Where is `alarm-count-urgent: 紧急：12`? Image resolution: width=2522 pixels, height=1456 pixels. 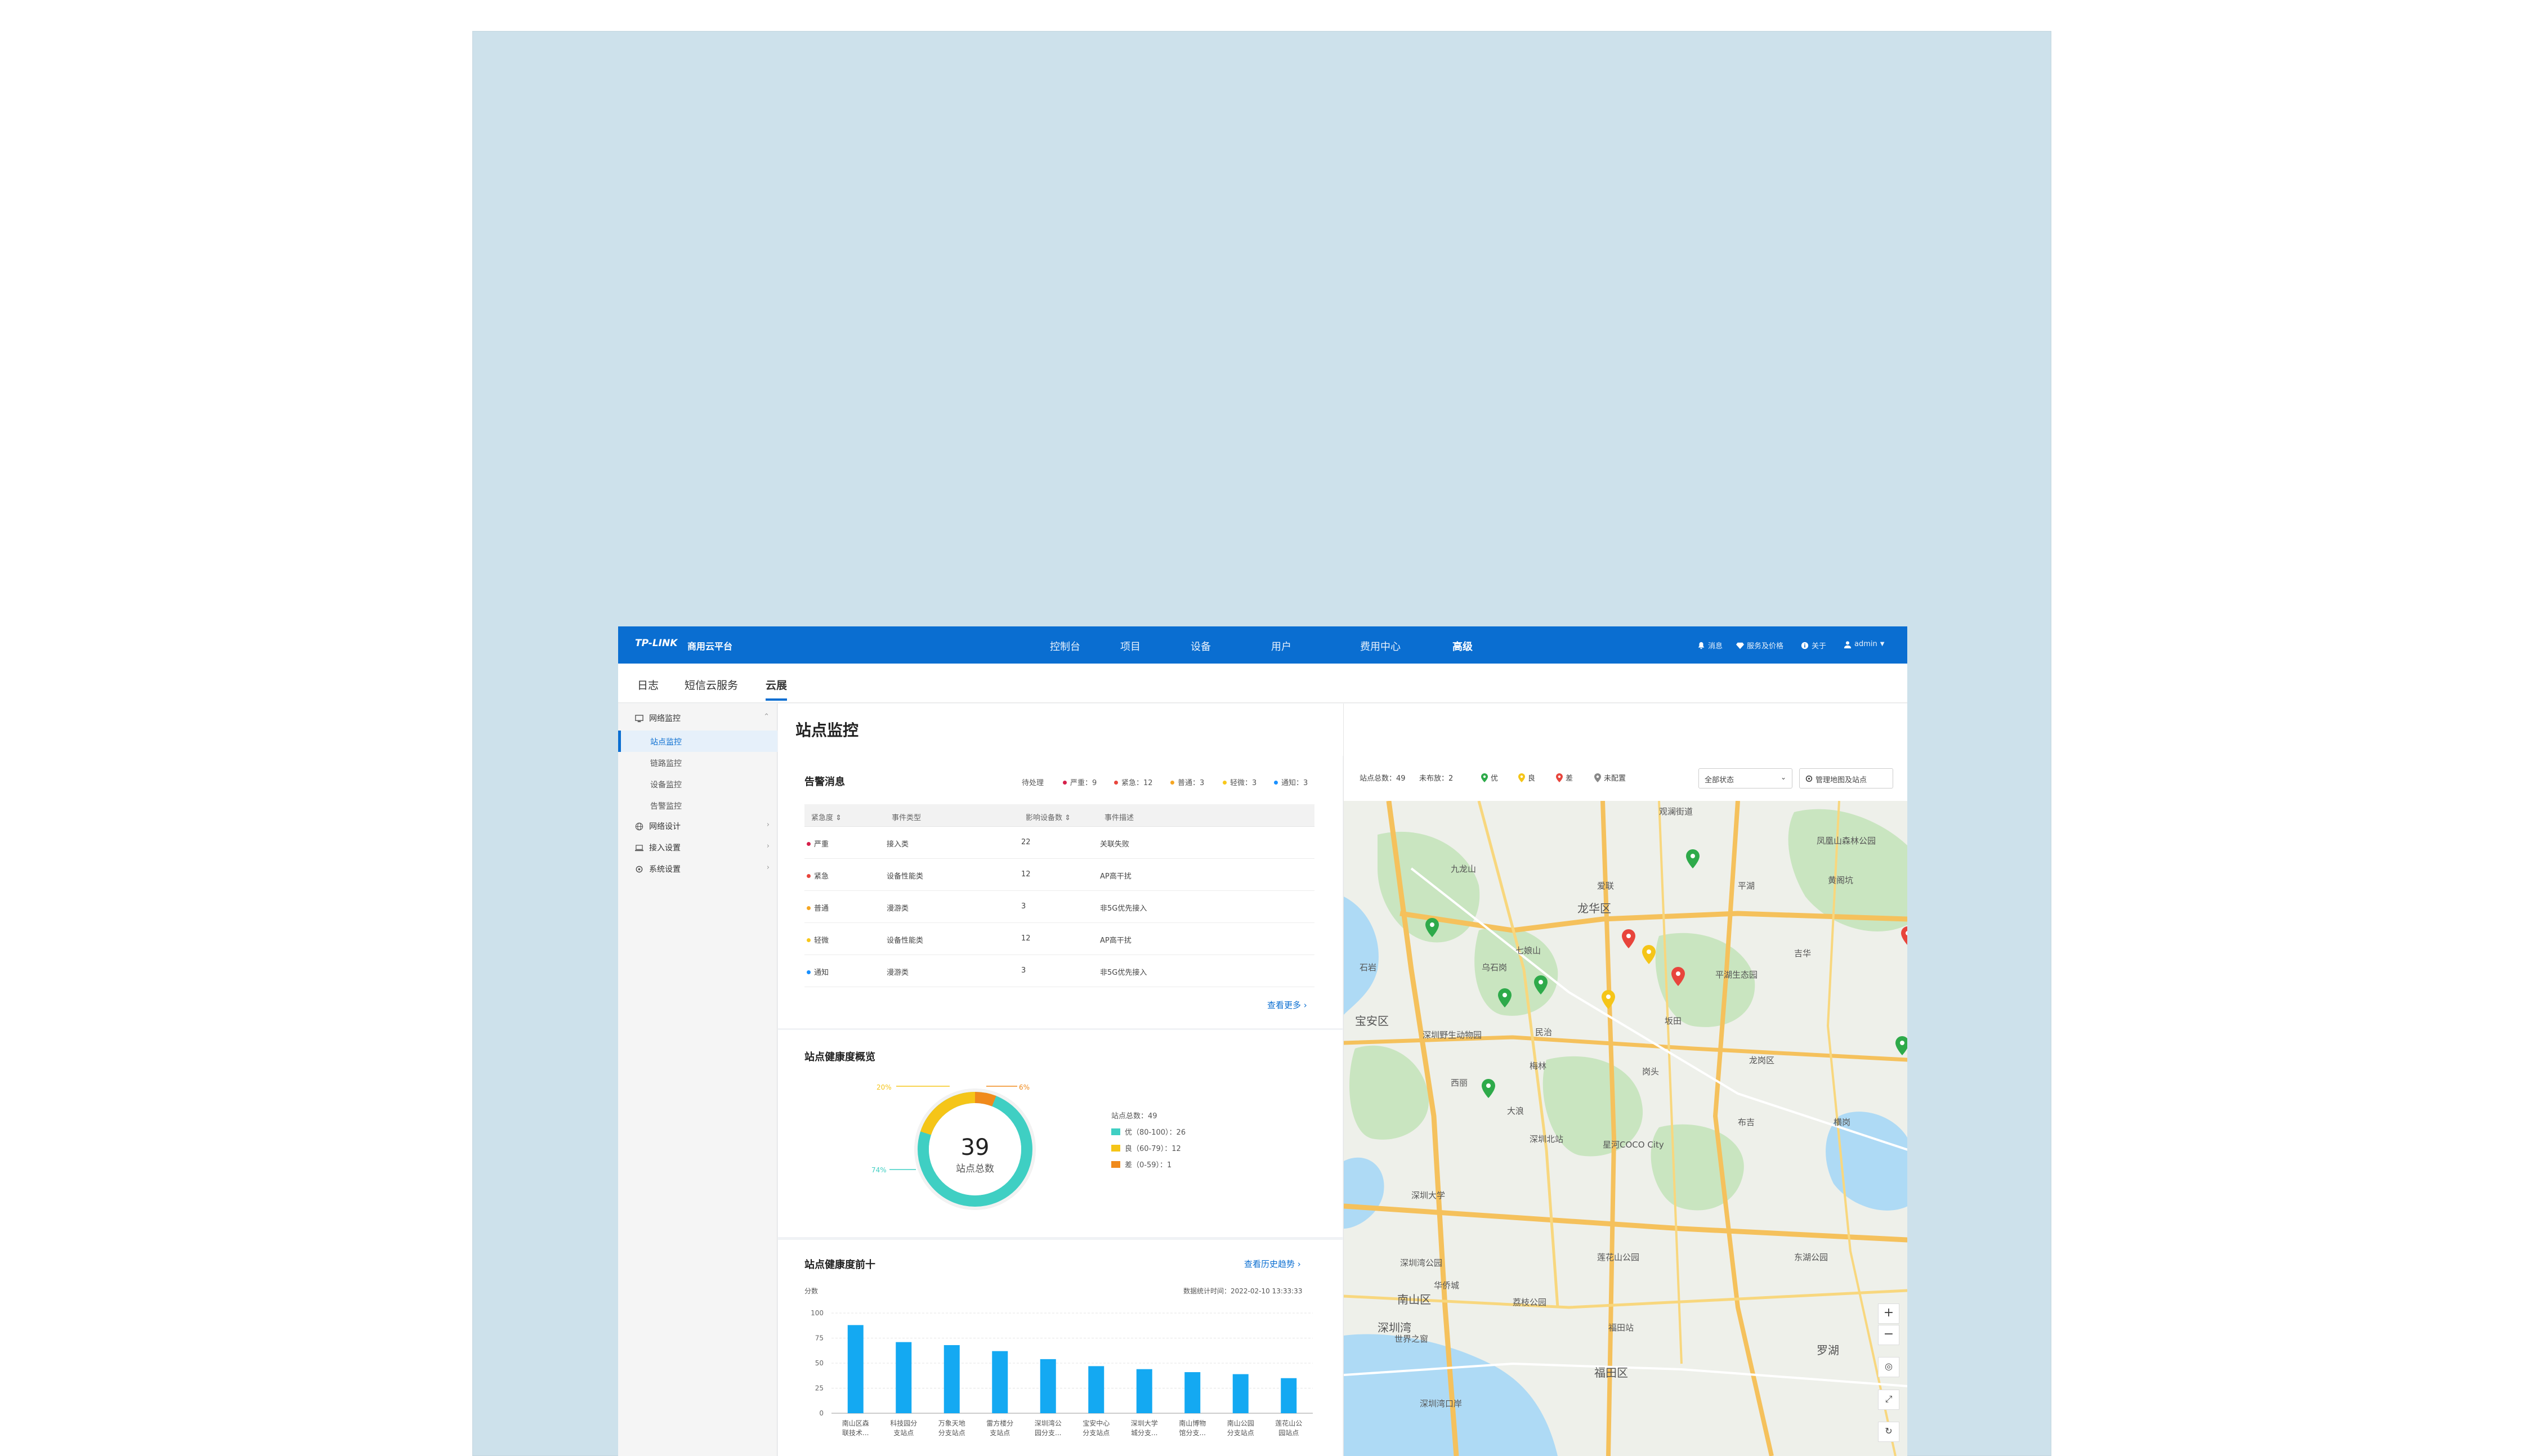 alarm-count-urgent: 紧急：12 is located at coordinates (1133, 782).